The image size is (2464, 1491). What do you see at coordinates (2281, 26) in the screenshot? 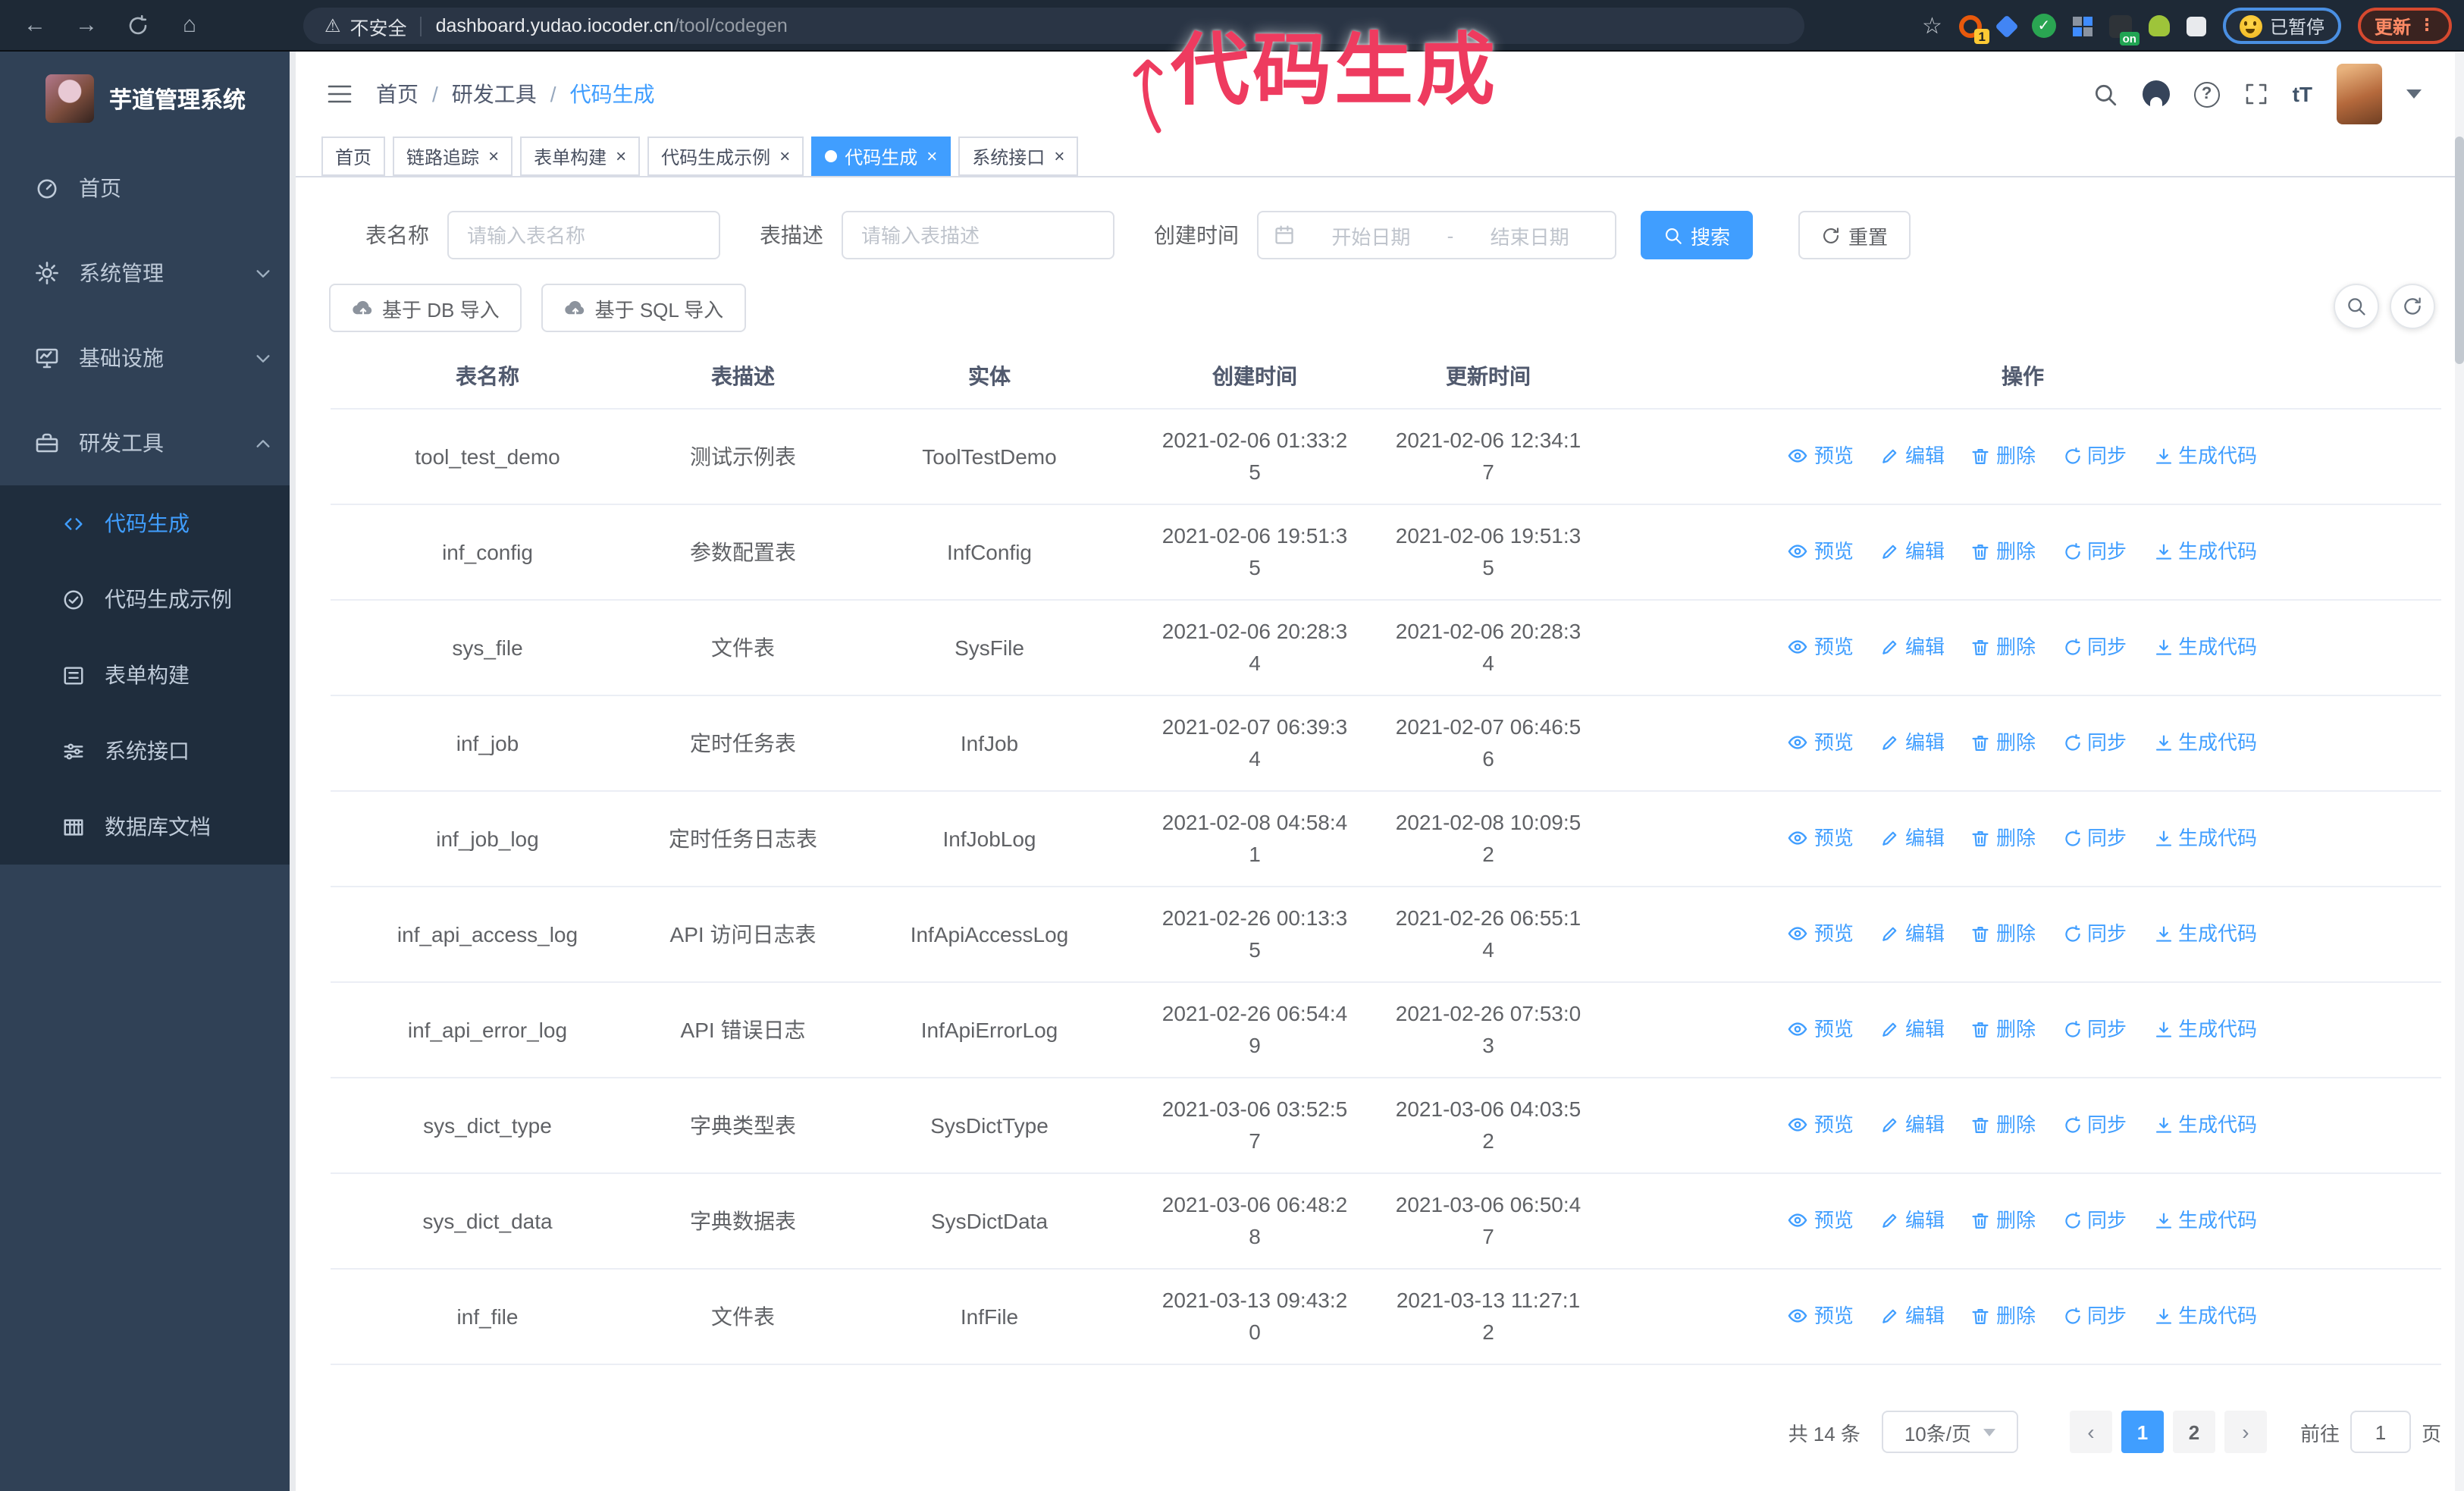
I see `recorder-paused-pill: 已暂停` at bounding box center [2281, 26].